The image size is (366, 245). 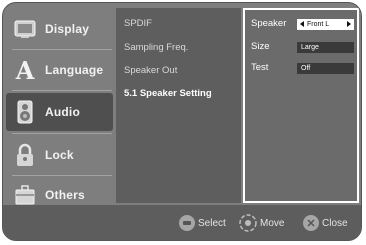 What do you see at coordinates (187, 223) in the screenshot?
I see `enter-button-icon` at bounding box center [187, 223].